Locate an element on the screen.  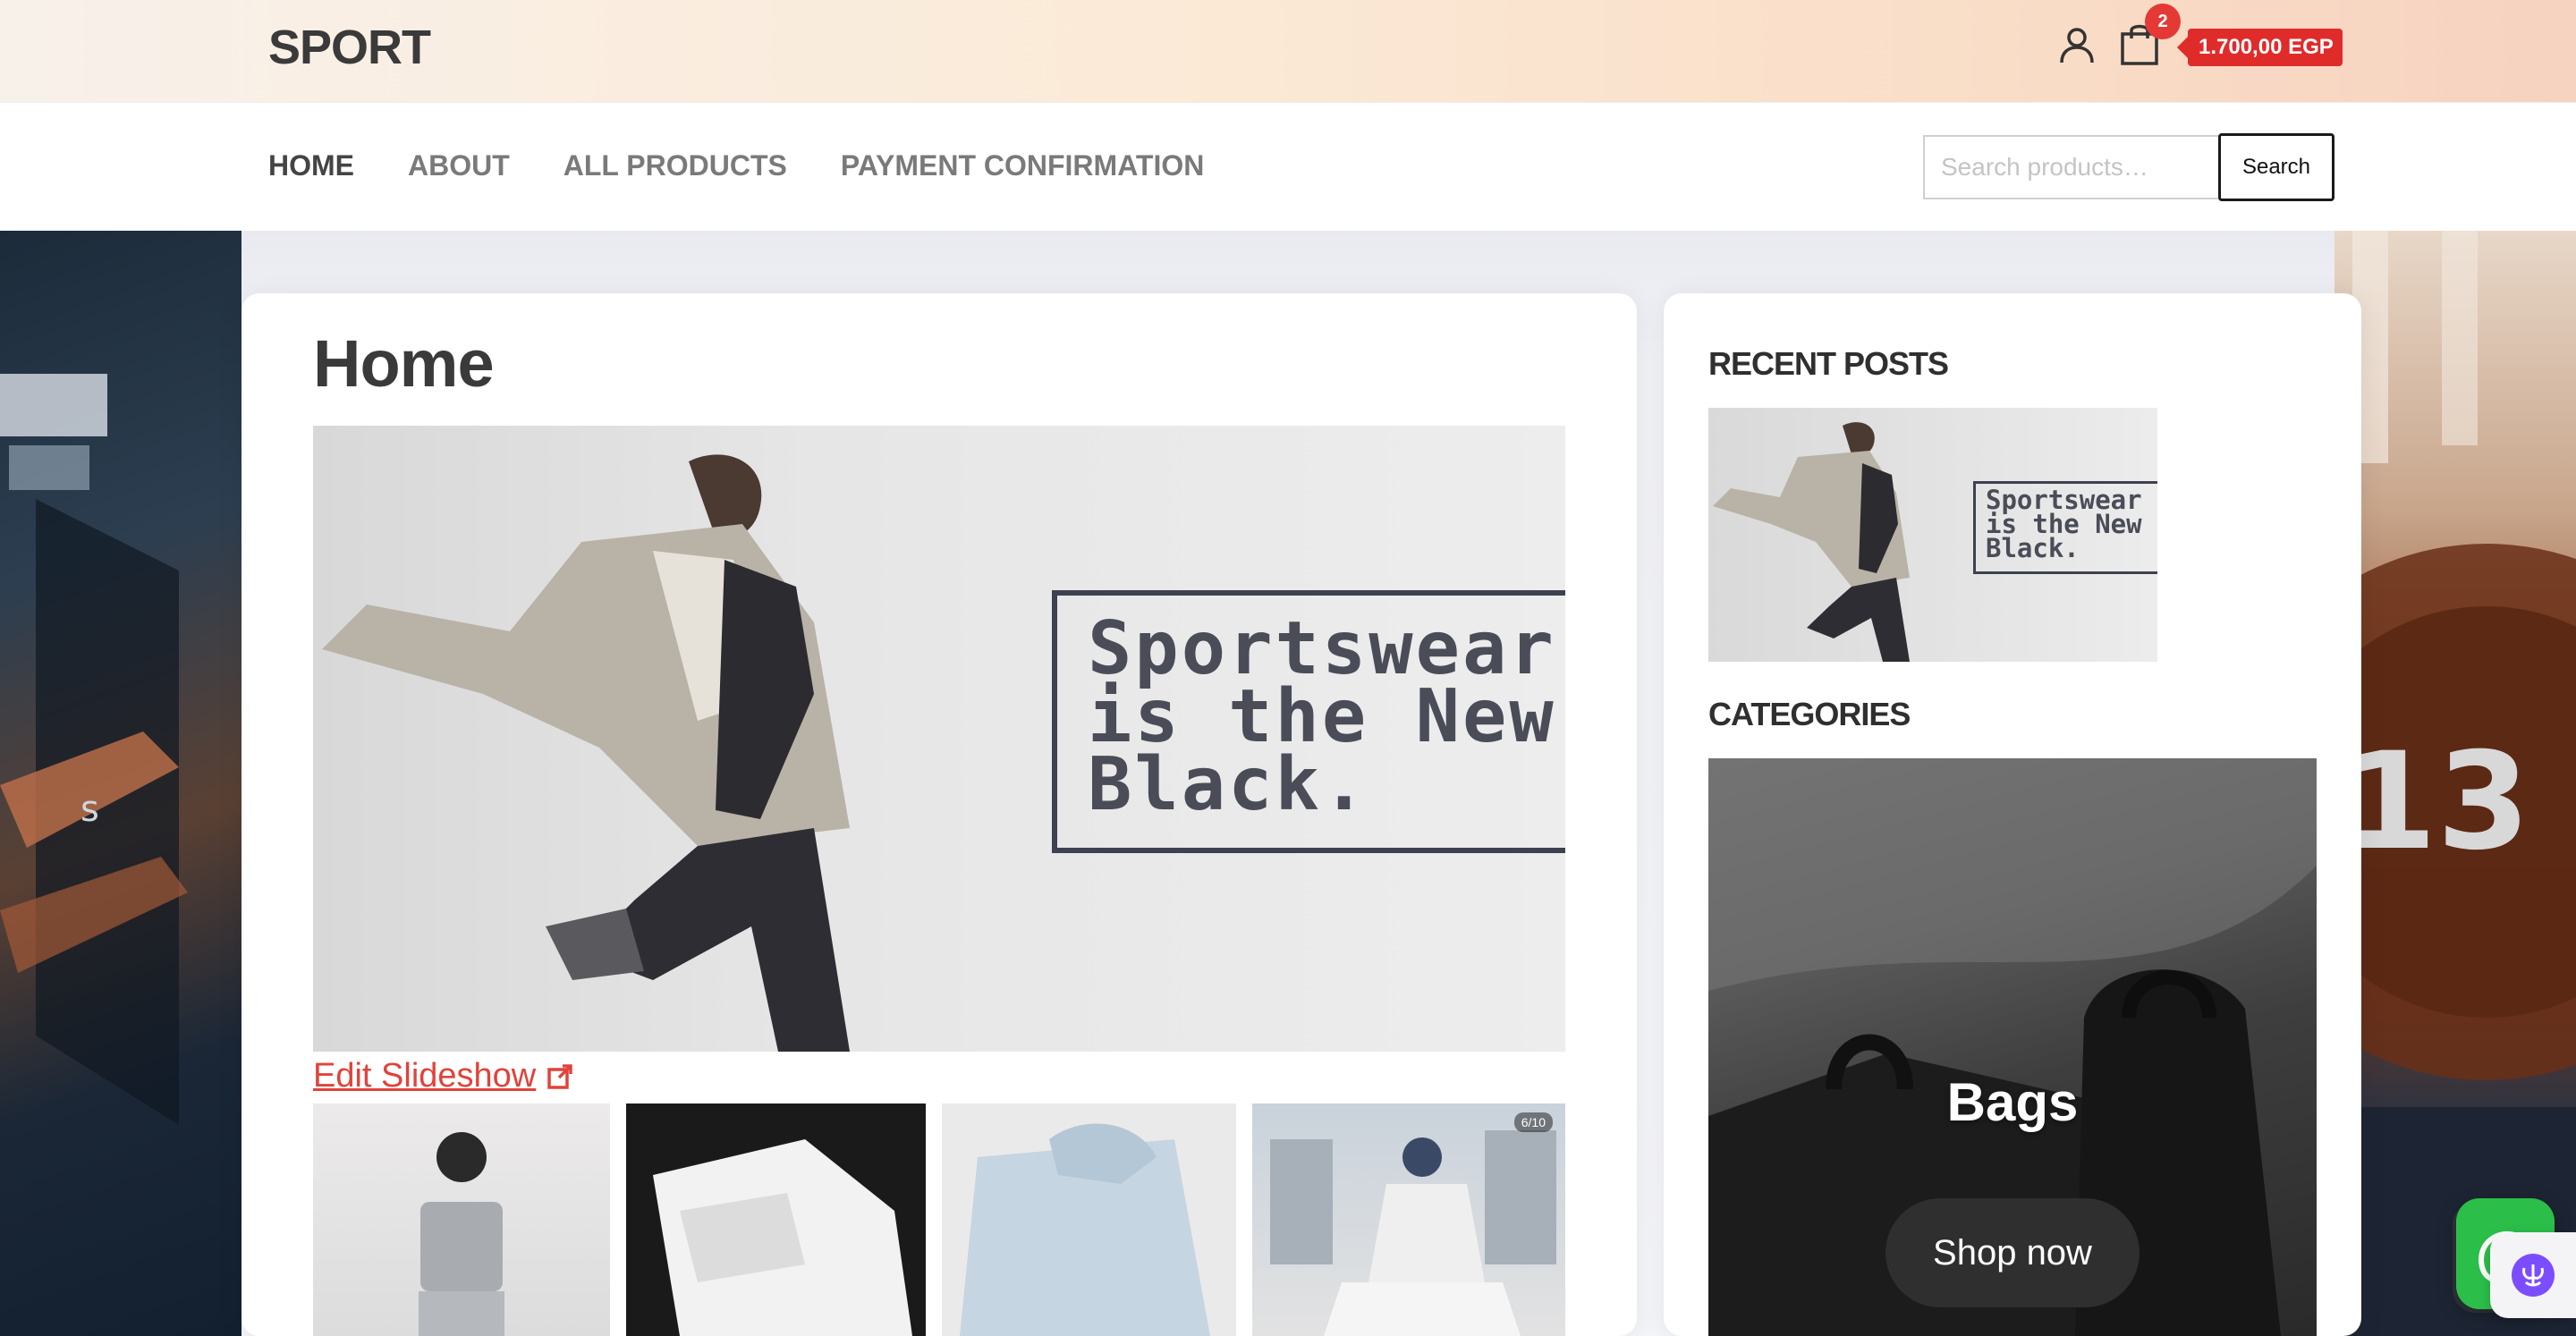
category-title: Bags is located at coordinates (2012, 1102).